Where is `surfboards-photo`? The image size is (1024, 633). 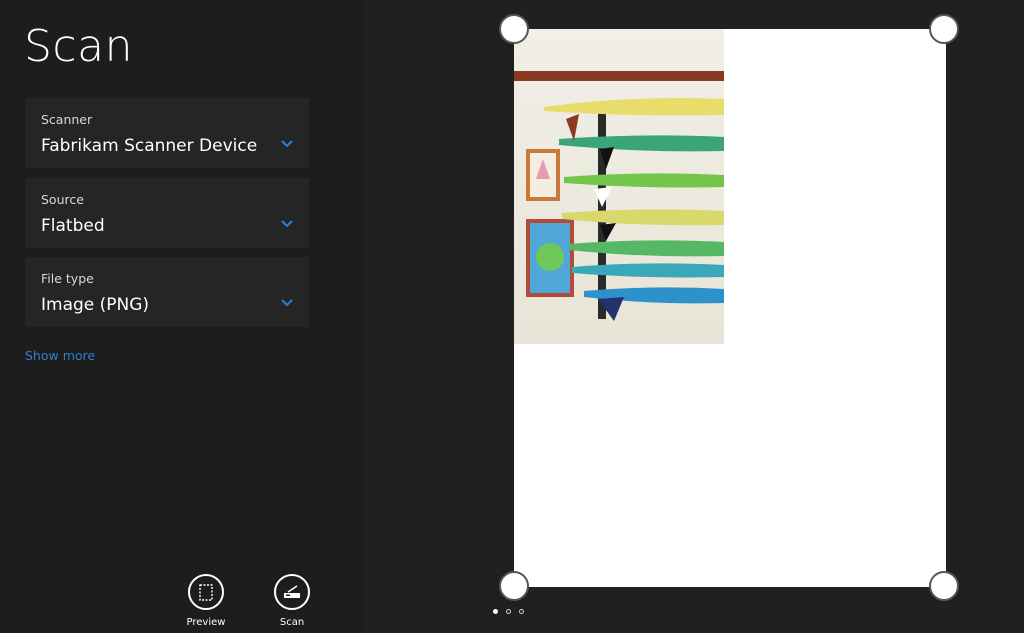 surfboards-photo is located at coordinates (619, 186).